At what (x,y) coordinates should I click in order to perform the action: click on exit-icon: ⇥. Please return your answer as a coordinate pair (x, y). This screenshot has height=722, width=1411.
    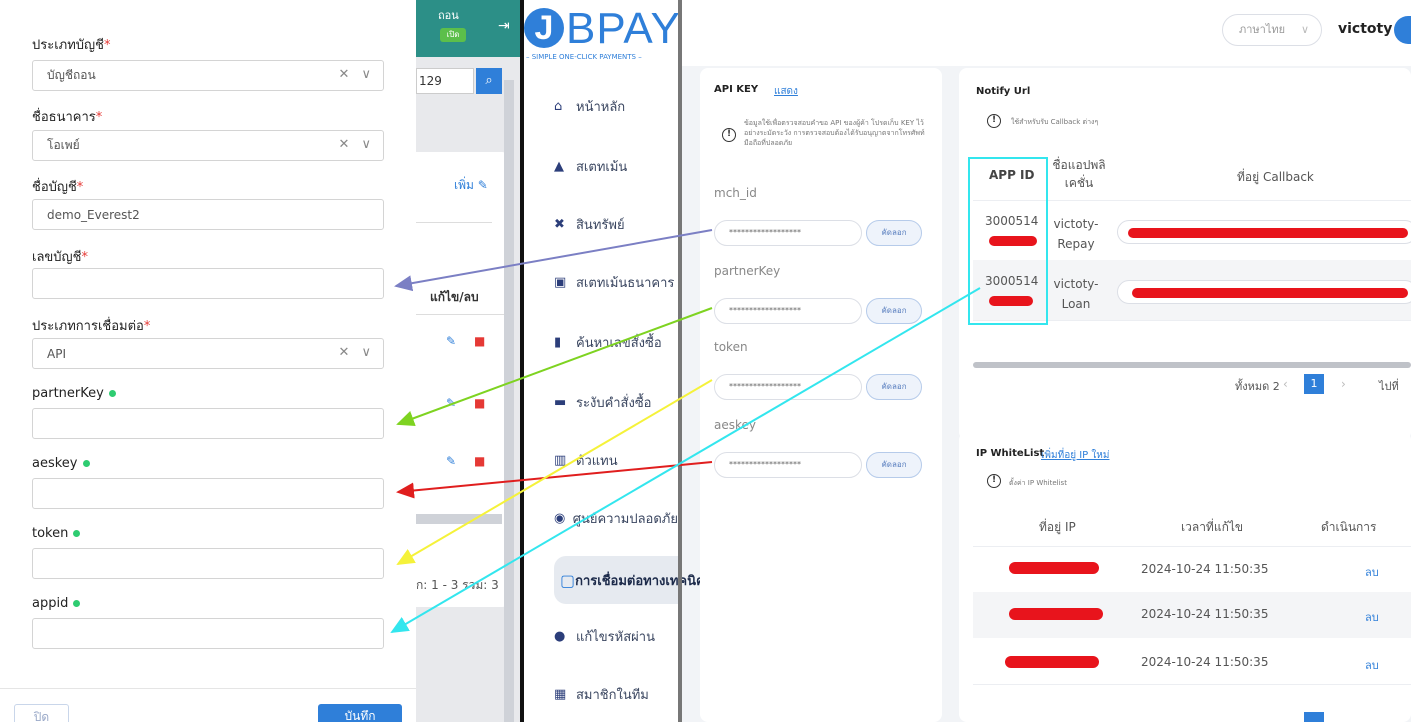
    Looking at the image, I should click on (504, 26).